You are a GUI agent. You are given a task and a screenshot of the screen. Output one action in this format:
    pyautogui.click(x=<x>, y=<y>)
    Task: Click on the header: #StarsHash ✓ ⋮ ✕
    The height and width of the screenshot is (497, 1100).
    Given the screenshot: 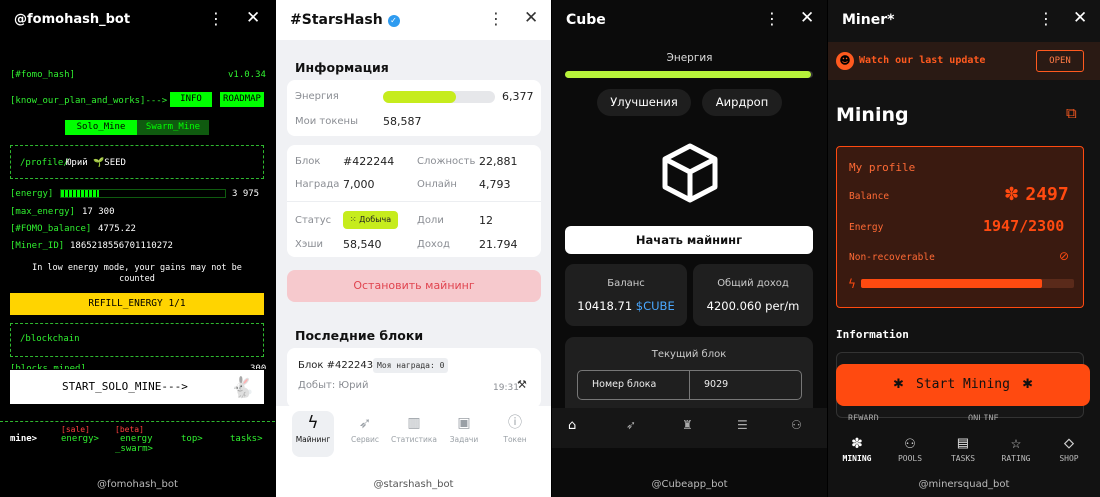 What is the action you would take?
    pyautogui.click(x=413, y=20)
    